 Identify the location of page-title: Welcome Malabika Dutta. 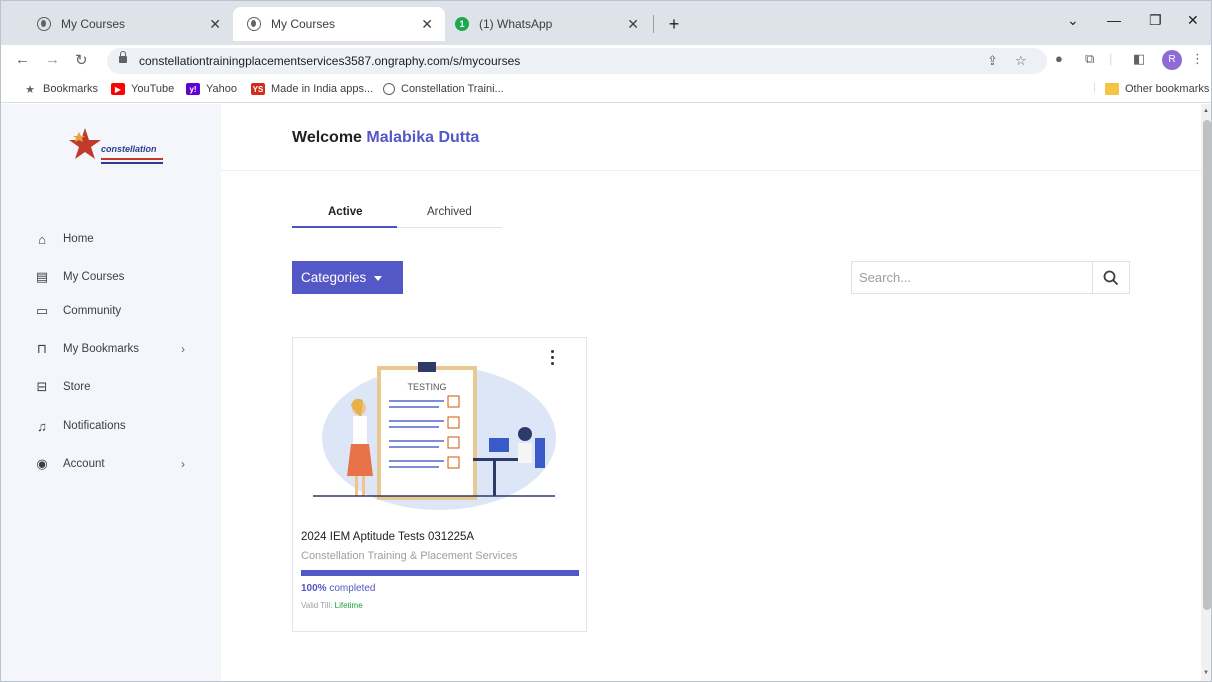
(386, 137).